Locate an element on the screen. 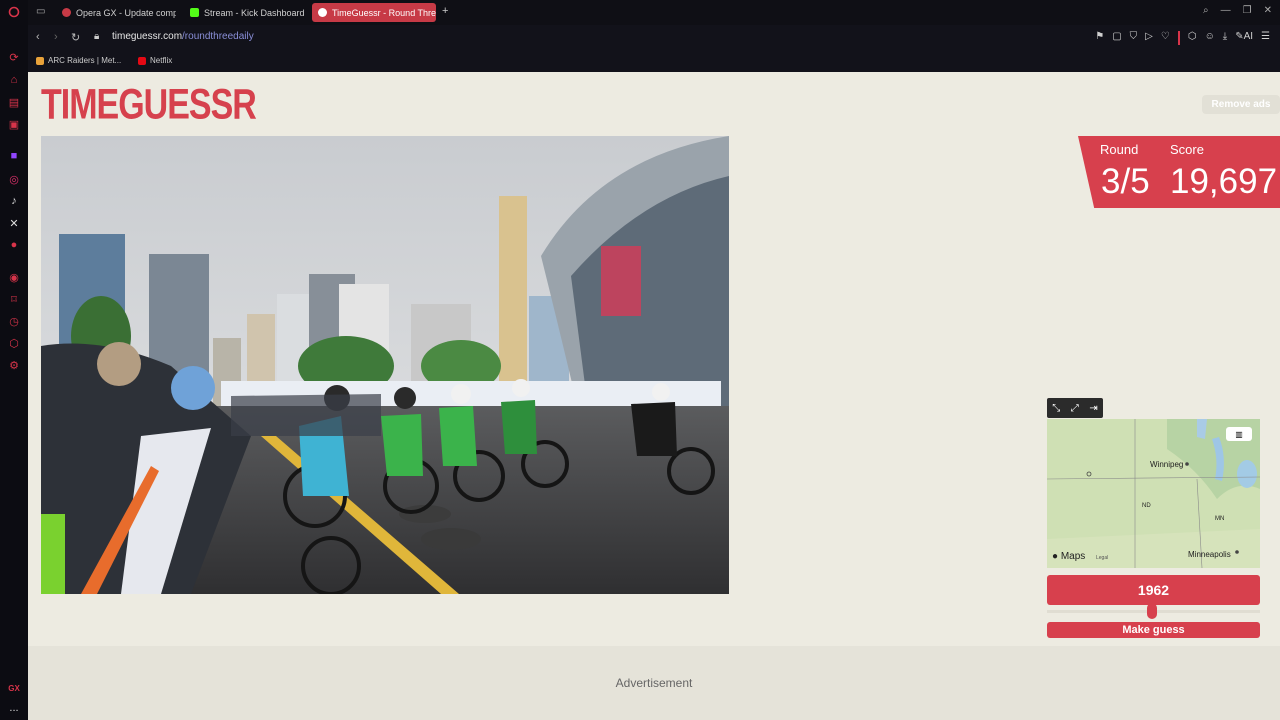  round-score-card: Round Score 3/5 19,697 is located at coordinates (1179, 172).